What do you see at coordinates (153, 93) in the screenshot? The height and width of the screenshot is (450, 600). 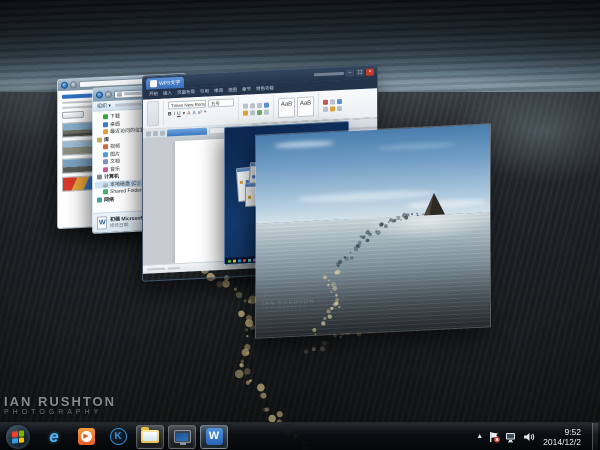 I see `wps-menu-item: 开始` at bounding box center [153, 93].